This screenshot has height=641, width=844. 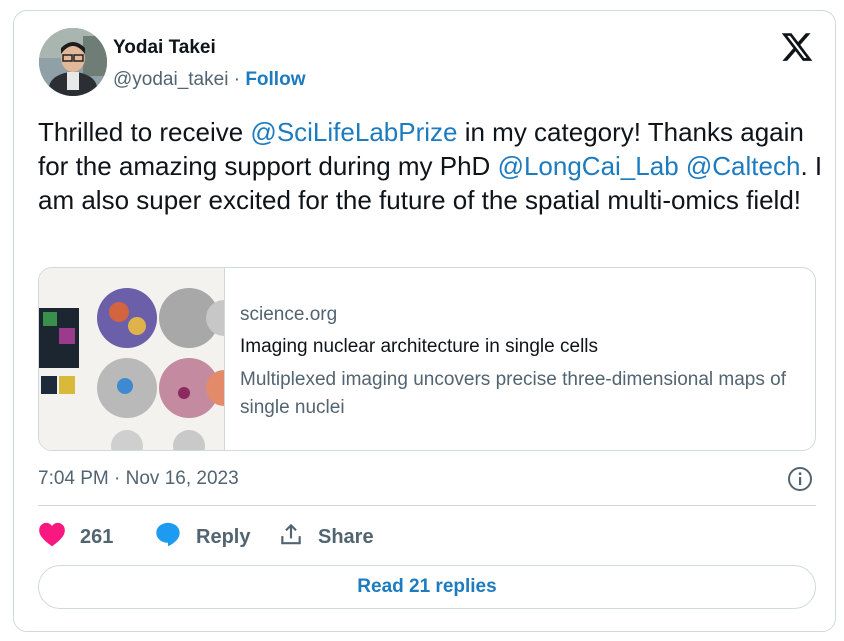 I want to click on like-count: 261, so click(x=97, y=536).